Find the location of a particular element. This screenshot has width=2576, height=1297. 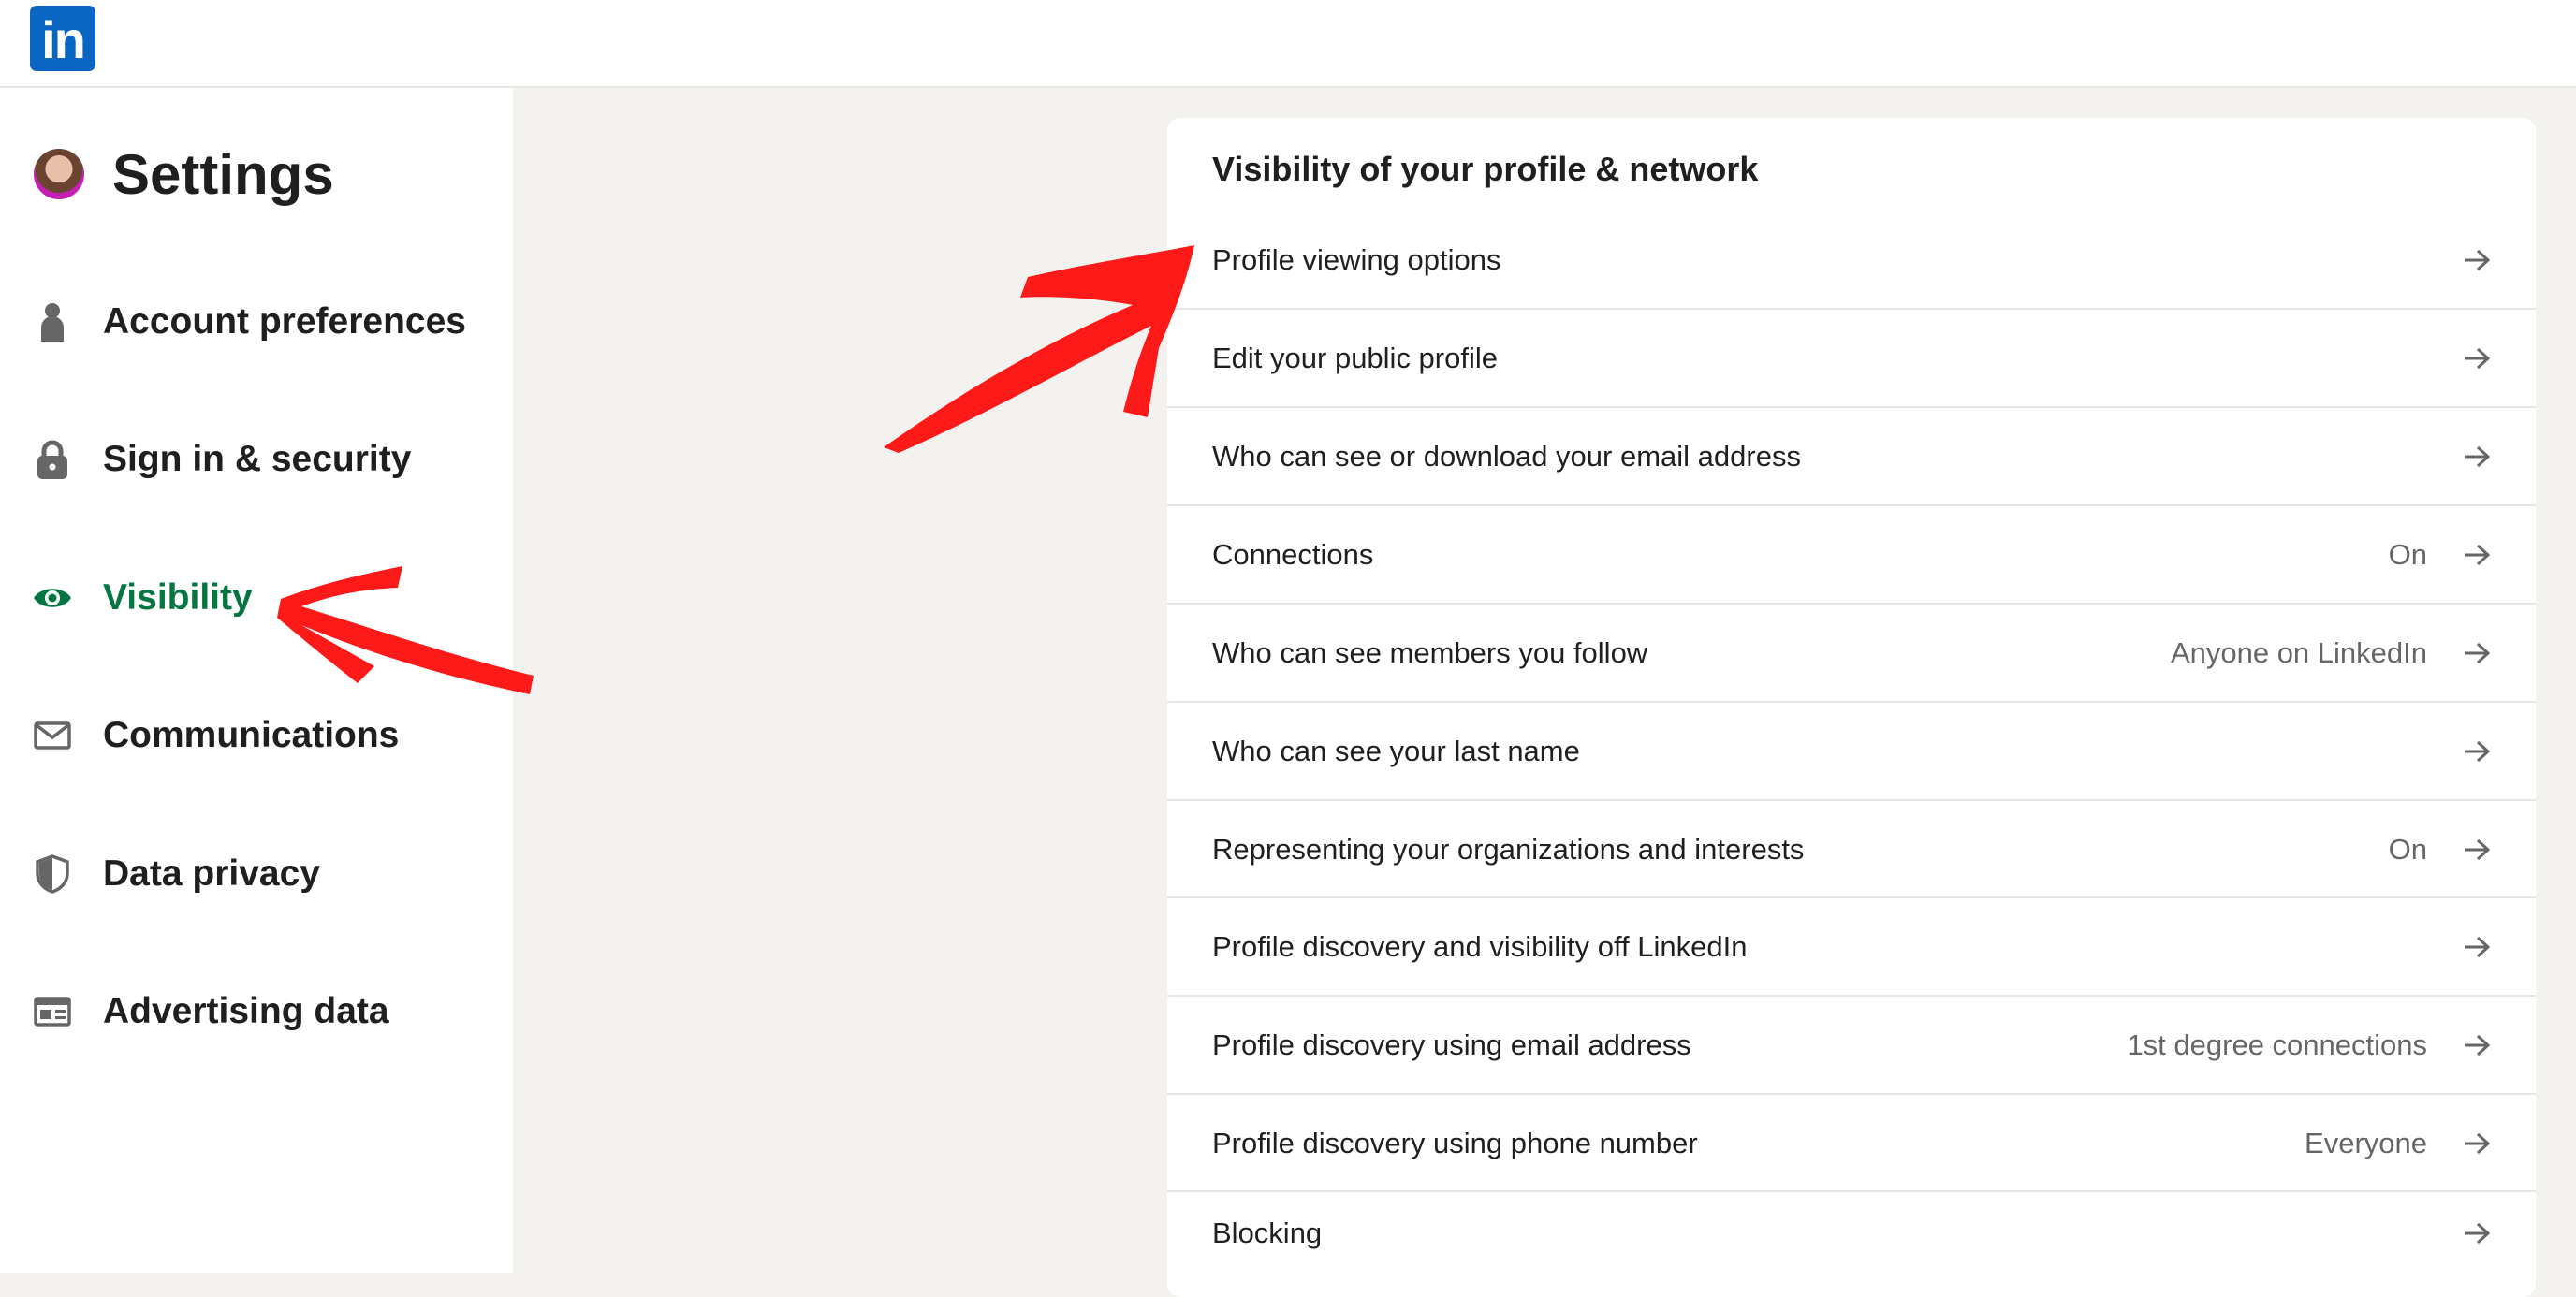

shield-icon is located at coordinates (52, 874).